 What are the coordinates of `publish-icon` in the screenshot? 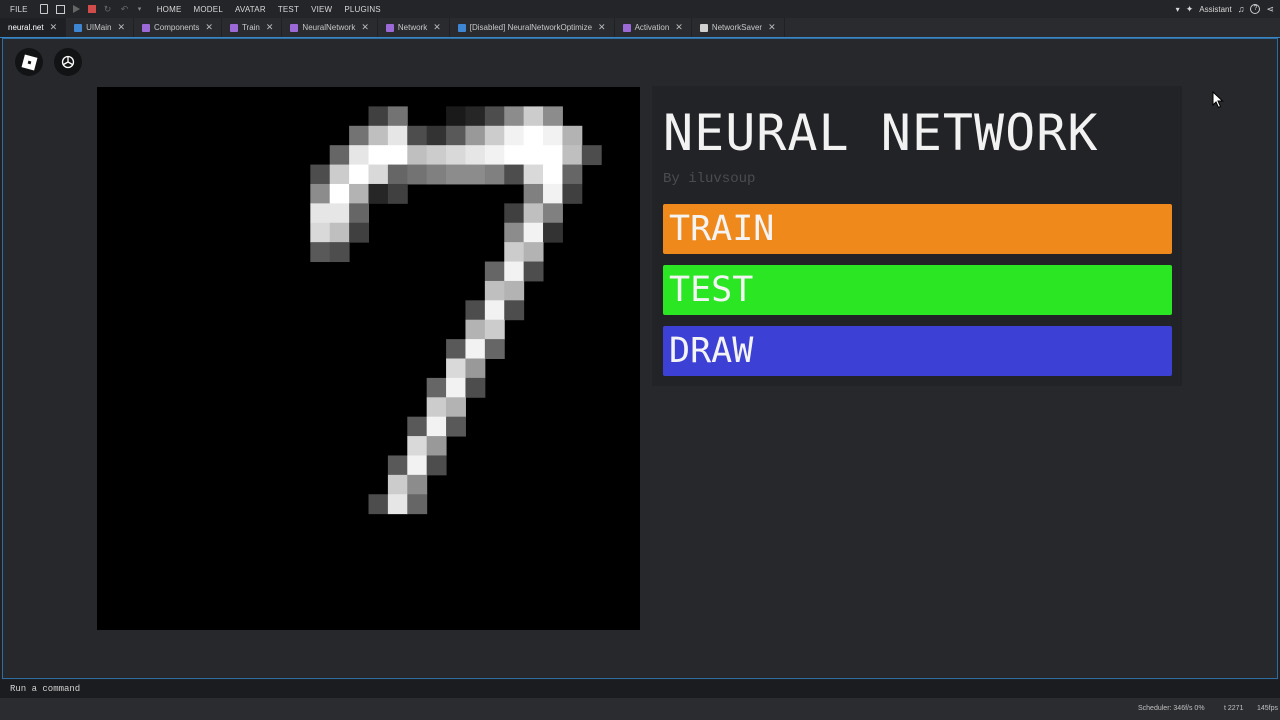 It's located at (60, 9).